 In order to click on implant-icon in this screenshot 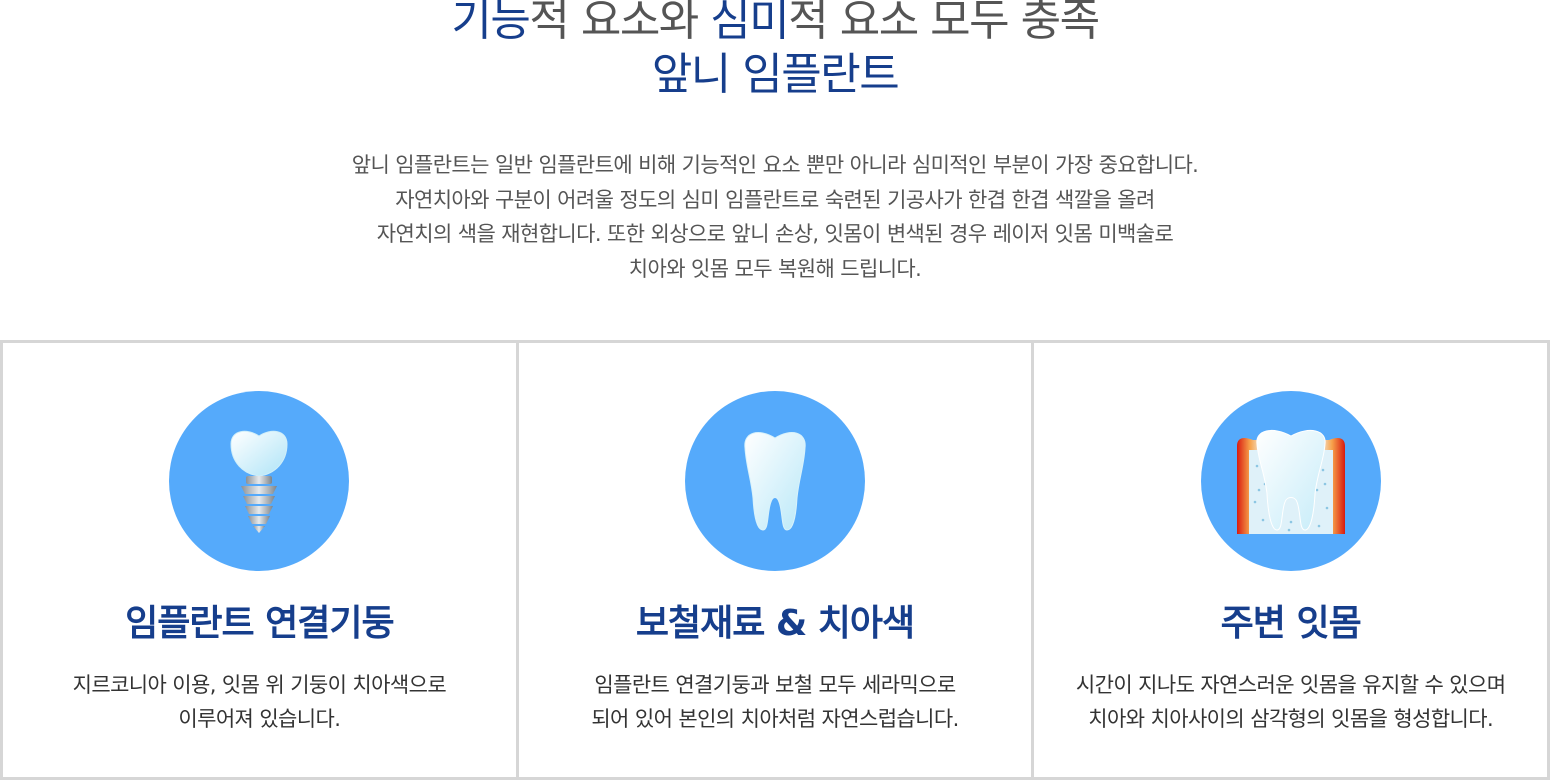, I will do `click(259, 481)`.